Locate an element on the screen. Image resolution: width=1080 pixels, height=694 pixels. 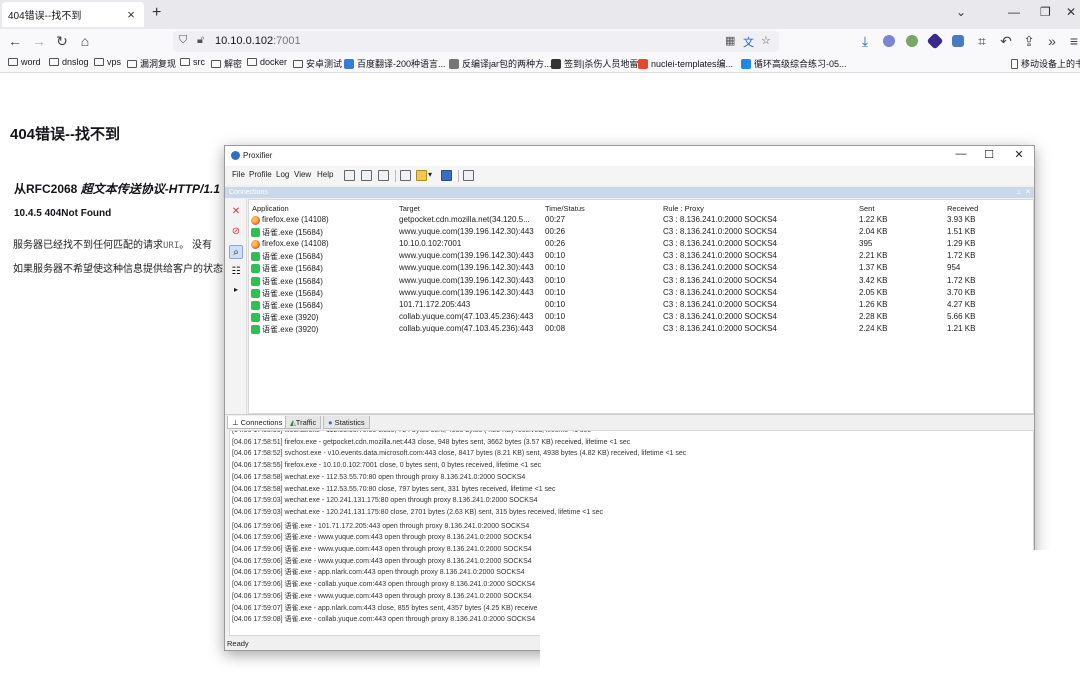
column-header: Time/Status is located at coordinates (565, 208).